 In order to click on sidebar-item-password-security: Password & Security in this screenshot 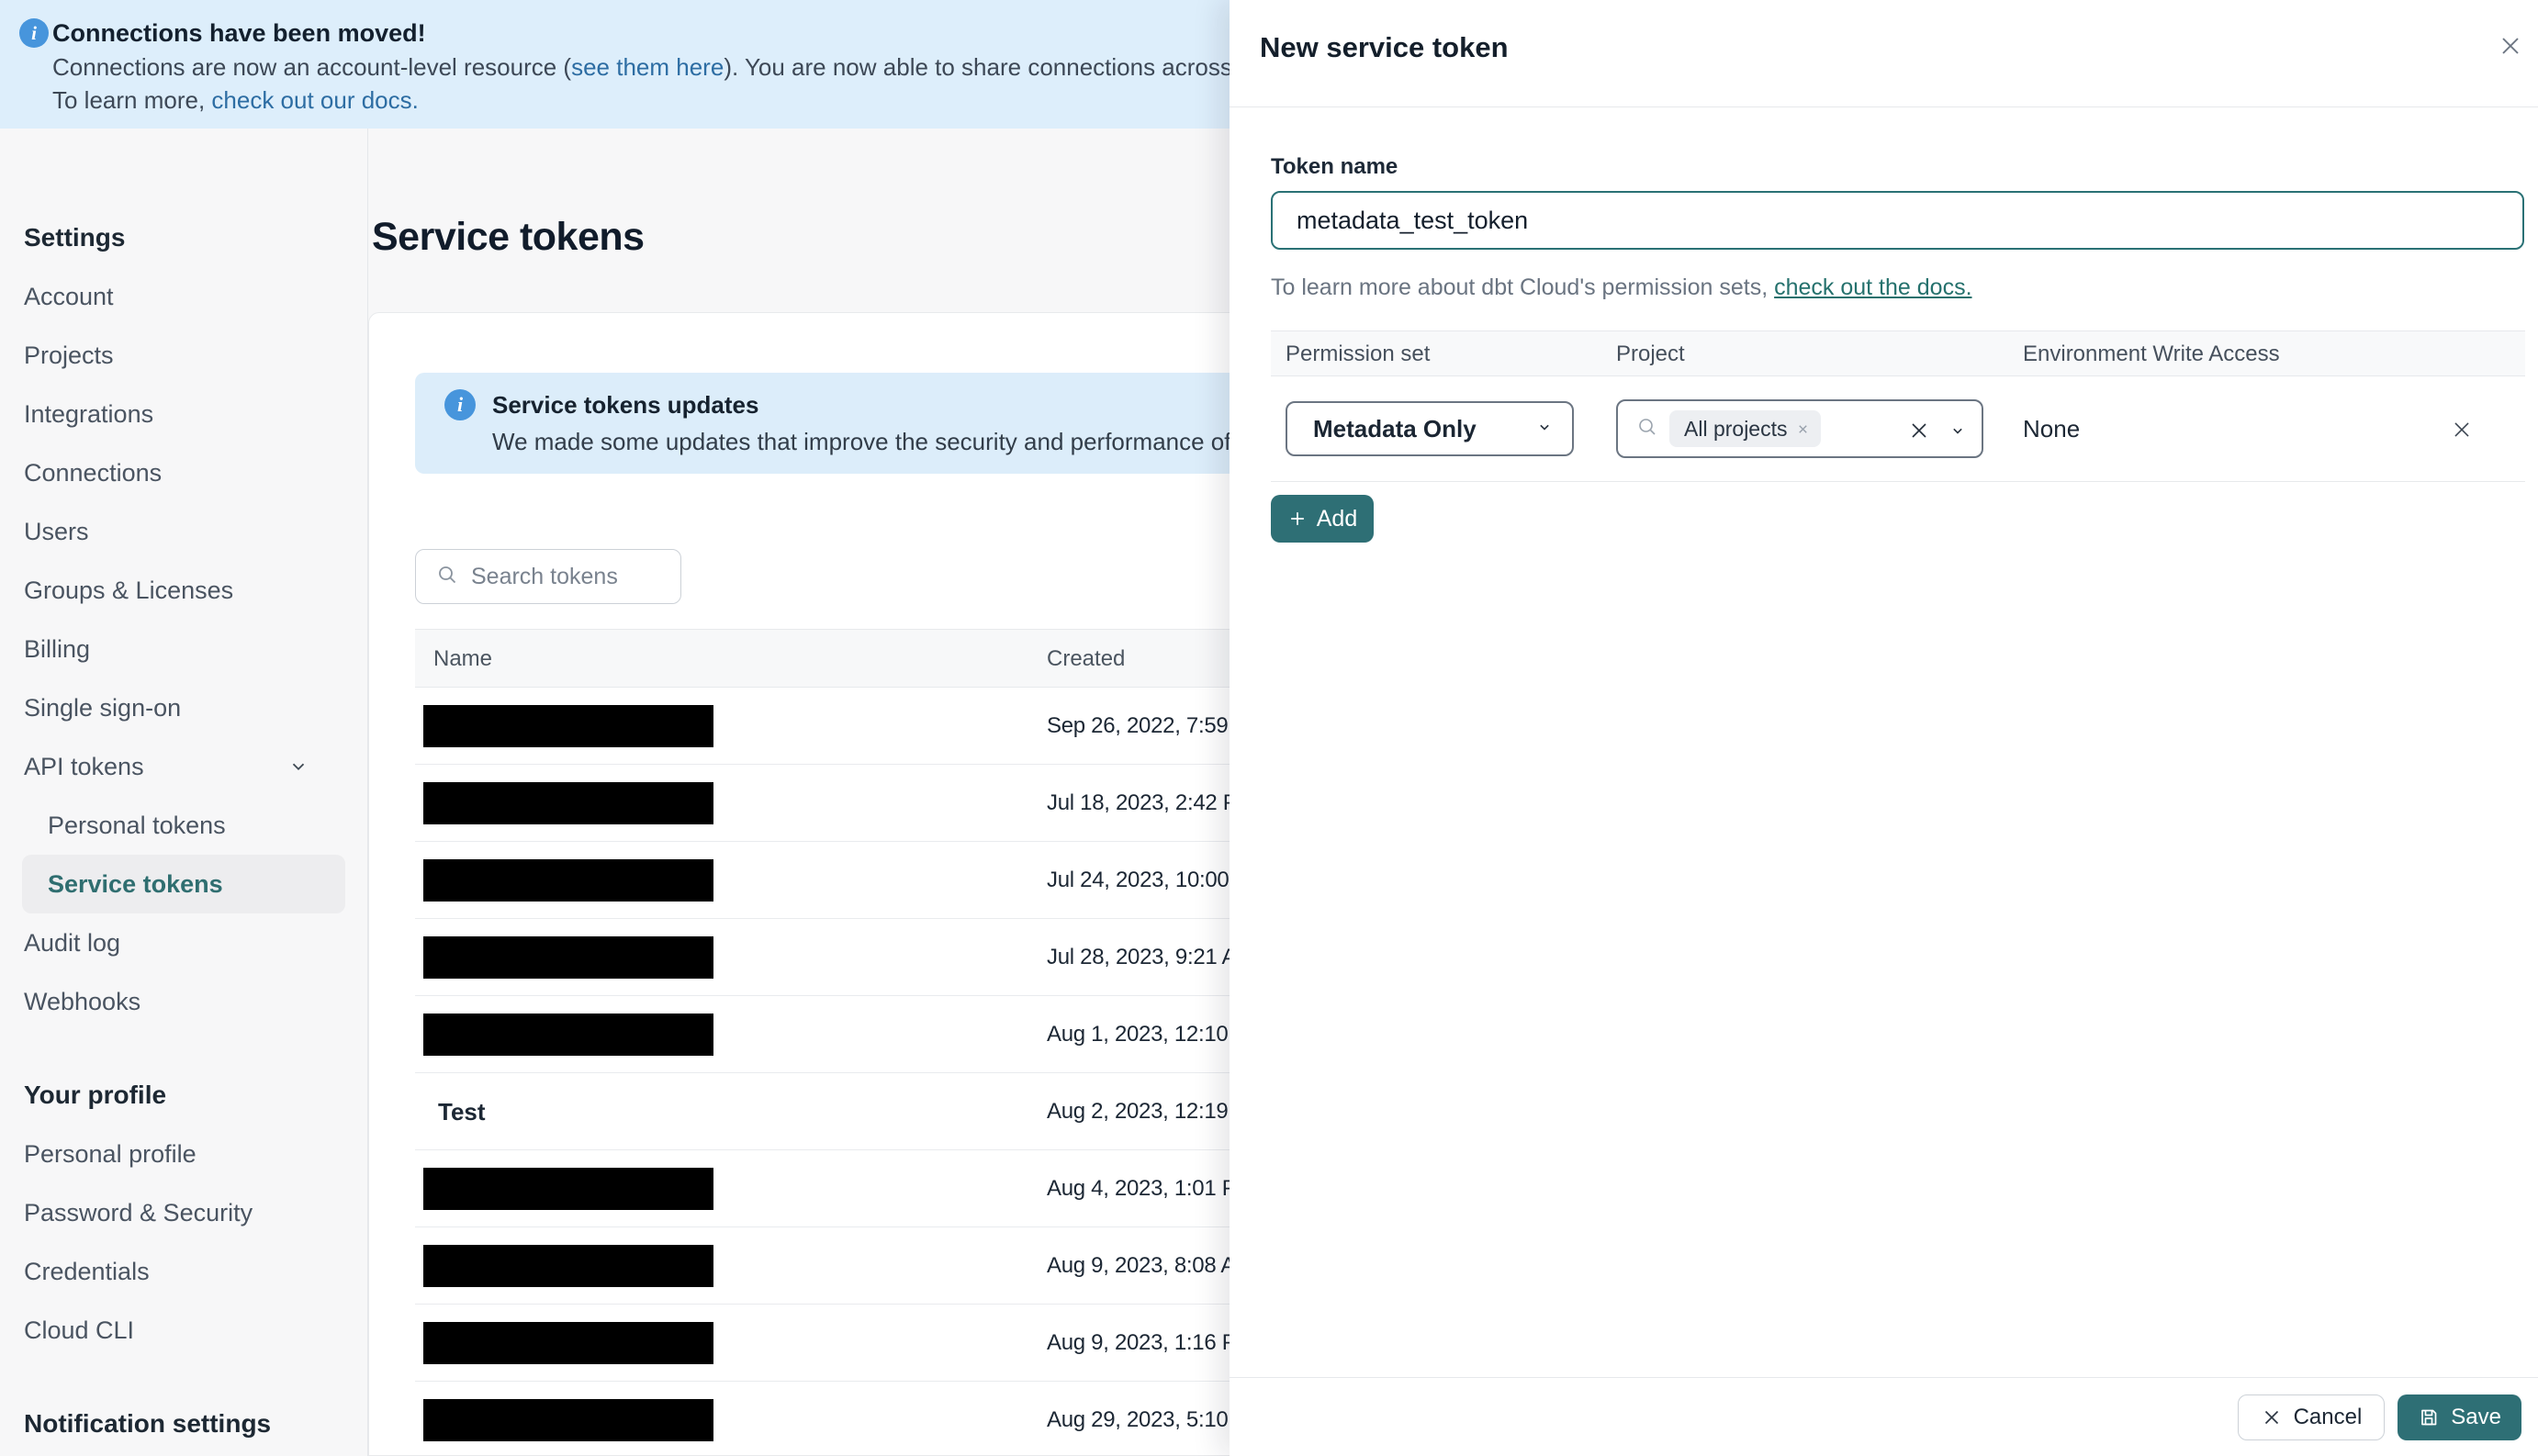, I will do `click(183, 1212)`.